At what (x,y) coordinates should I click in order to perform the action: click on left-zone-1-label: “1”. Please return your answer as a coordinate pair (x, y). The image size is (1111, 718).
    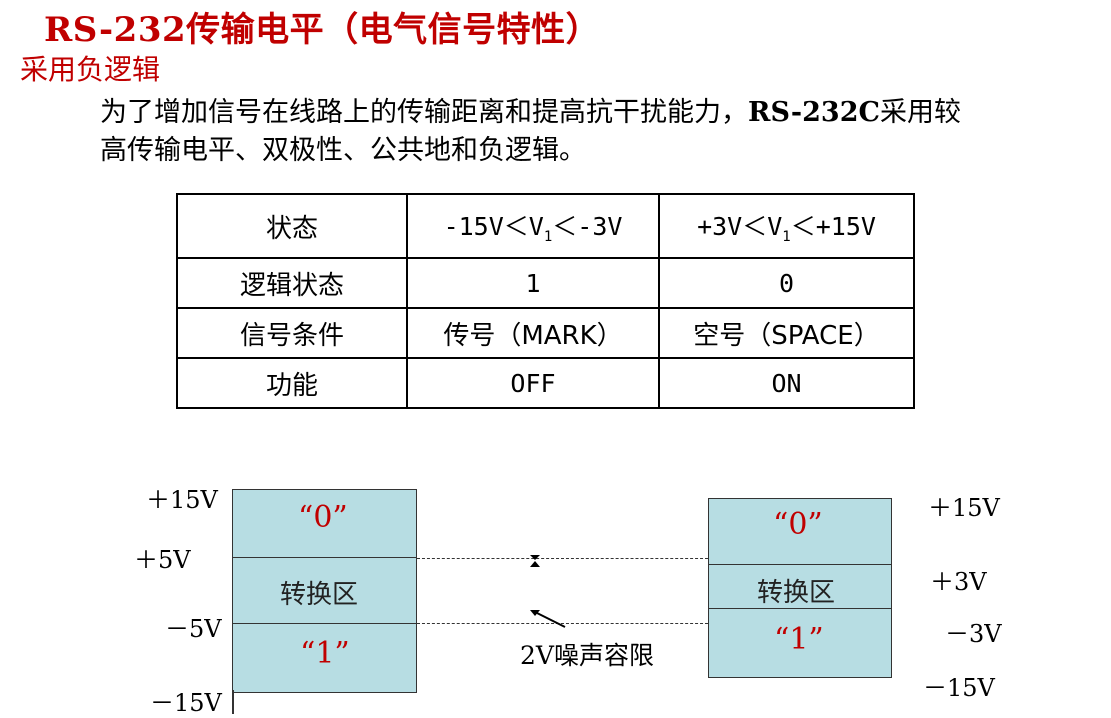
    Looking at the image, I should click on (325, 653).